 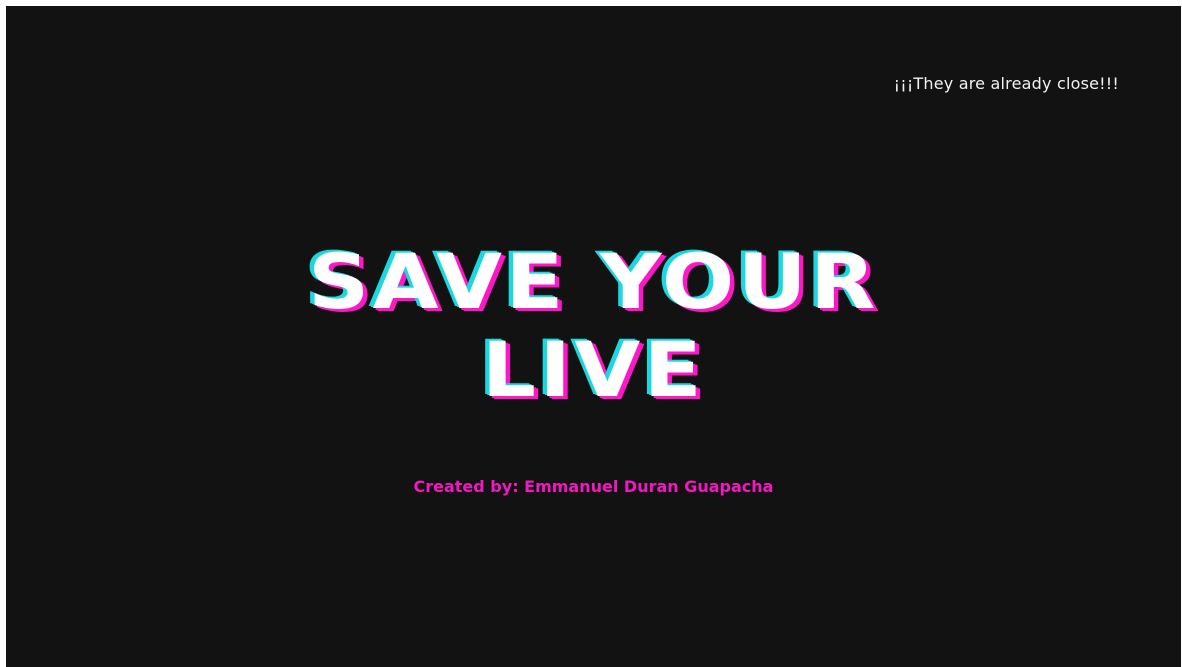 What do you see at coordinates (1006, 83) in the screenshot?
I see `tagline-text: ¡¡¡They are already close!!!` at bounding box center [1006, 83].